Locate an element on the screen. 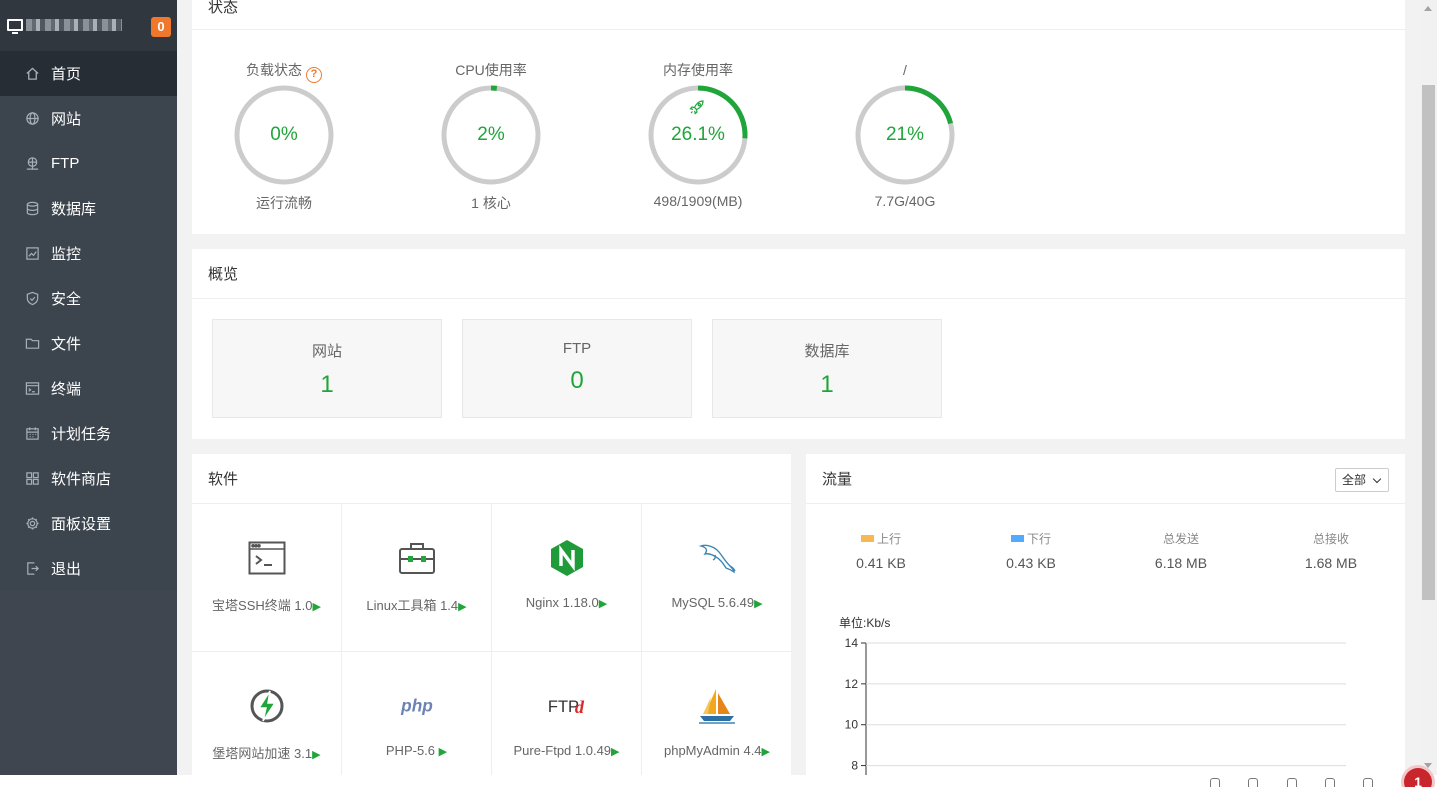 This screenshot has height=787, width=1437. sidebar-item-database: 数据库 is located at coordinates (88, 208).